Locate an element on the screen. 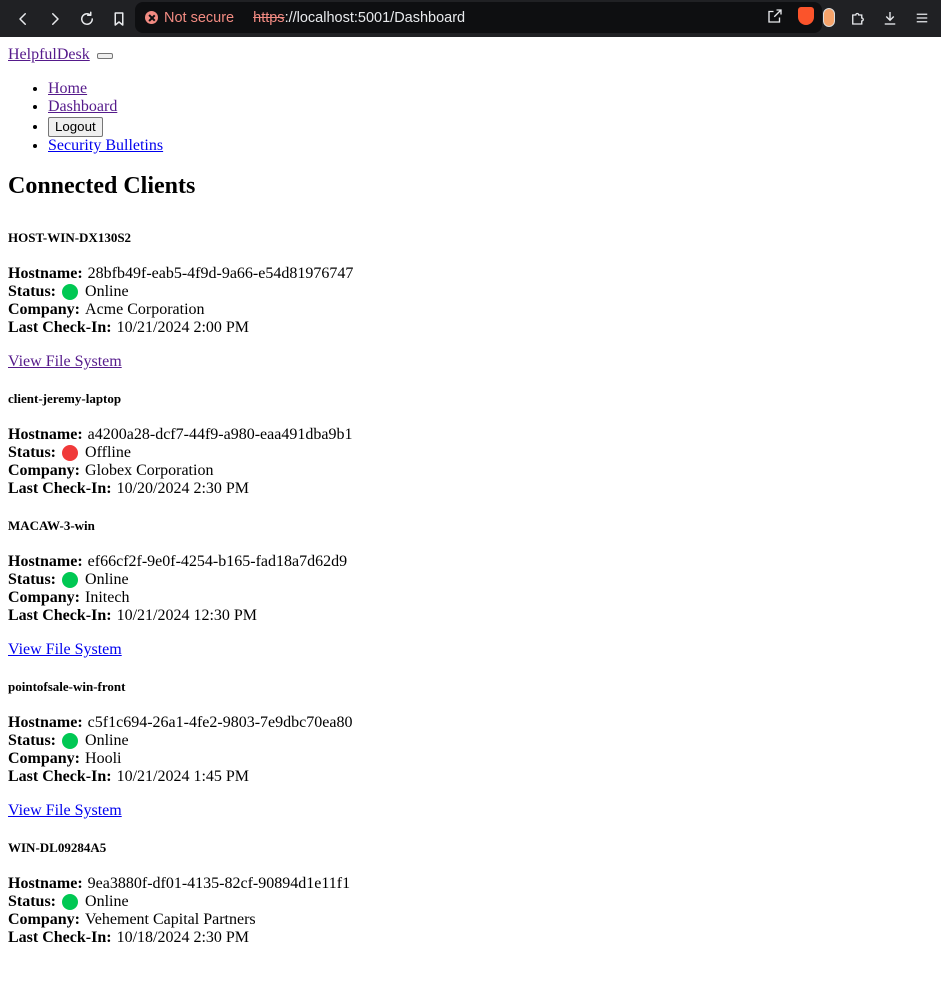  client-name: client-jeremy-laptop is located at coordinates (65, 398).